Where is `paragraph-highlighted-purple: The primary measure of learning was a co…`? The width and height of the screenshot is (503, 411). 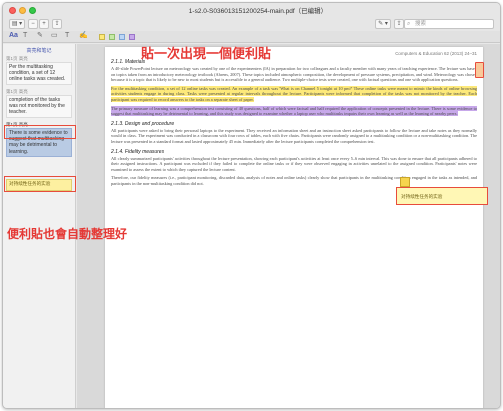 paragraph-highlighted-purple: The primary measure of learning was a co… is located at coordinates (294, 111).